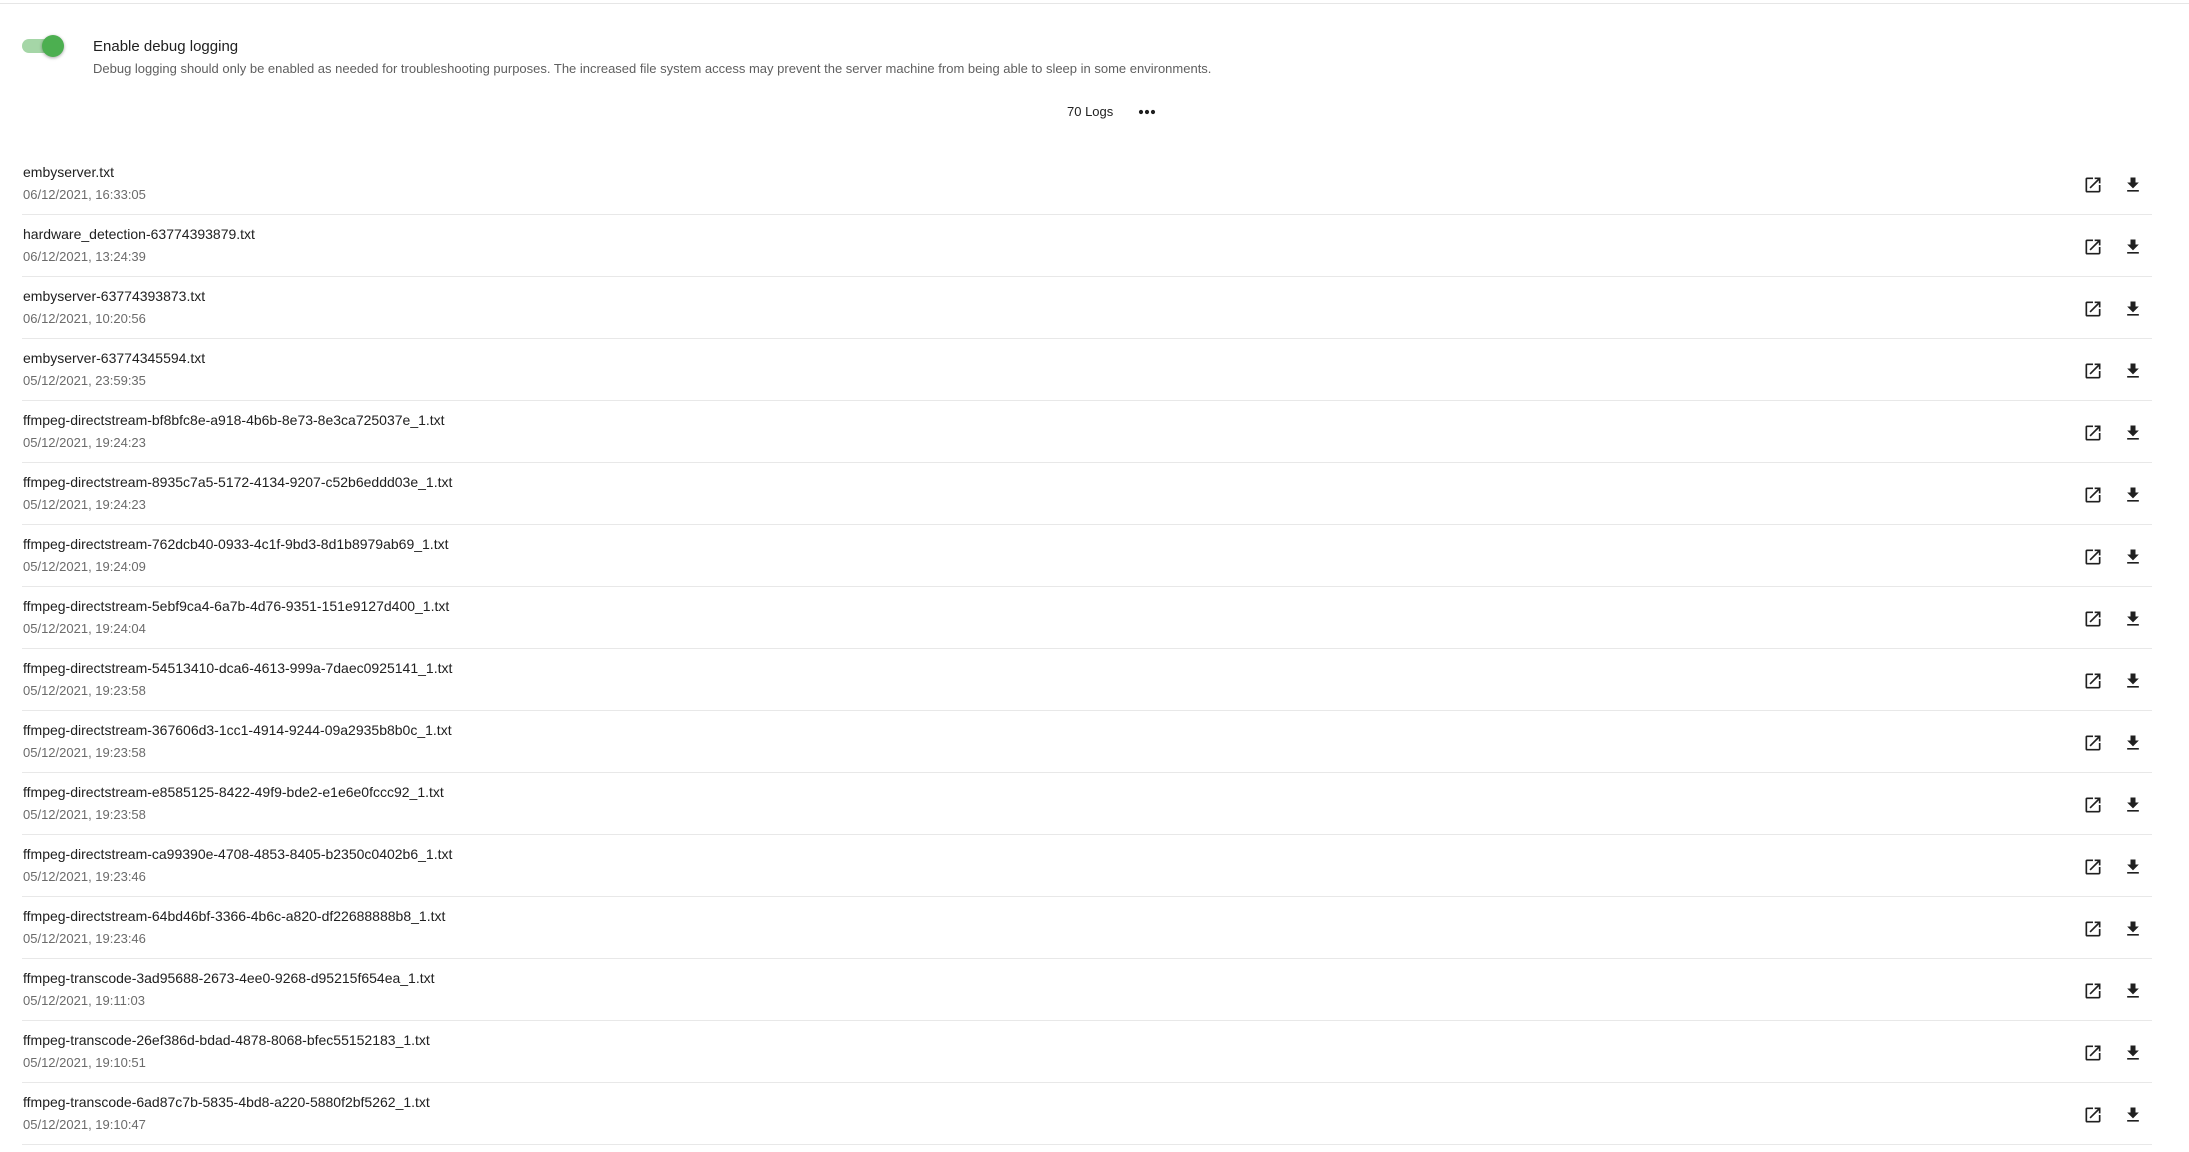  Describe the element at coordinates (1087, 184) in the screenshot. I see `log-row: embyserver.txt 06/12/2021, 16:33:05` at that location.